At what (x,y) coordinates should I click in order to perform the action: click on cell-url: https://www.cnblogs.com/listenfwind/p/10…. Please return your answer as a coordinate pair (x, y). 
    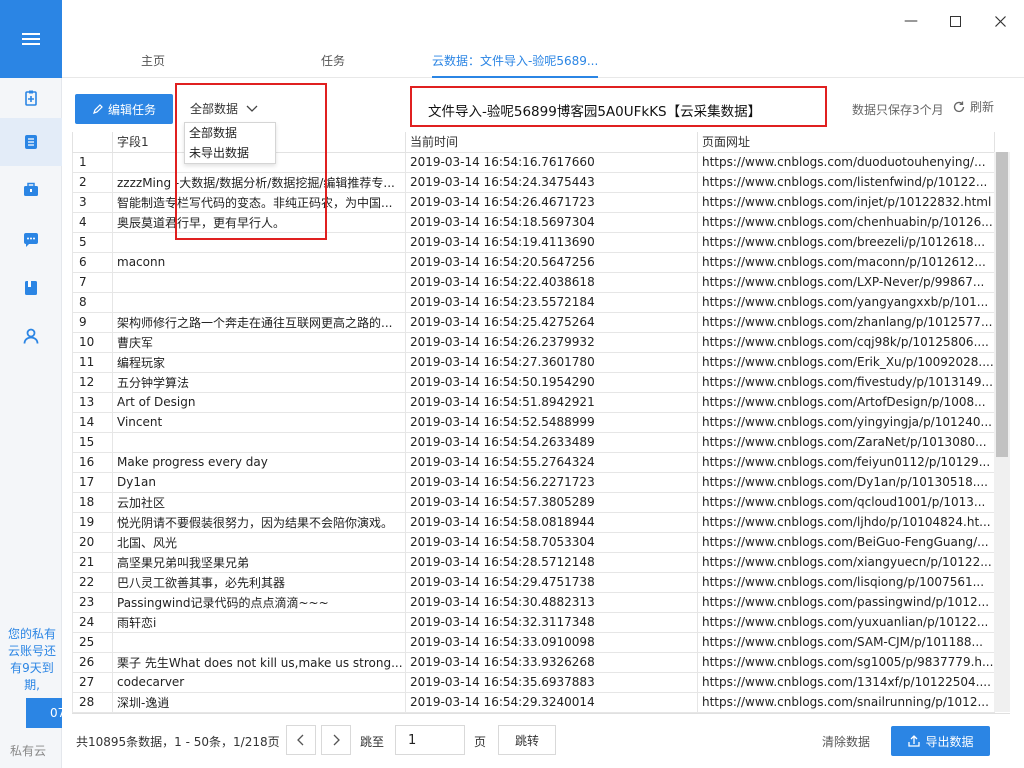
    Looking at the image, I should click on (846, 182).